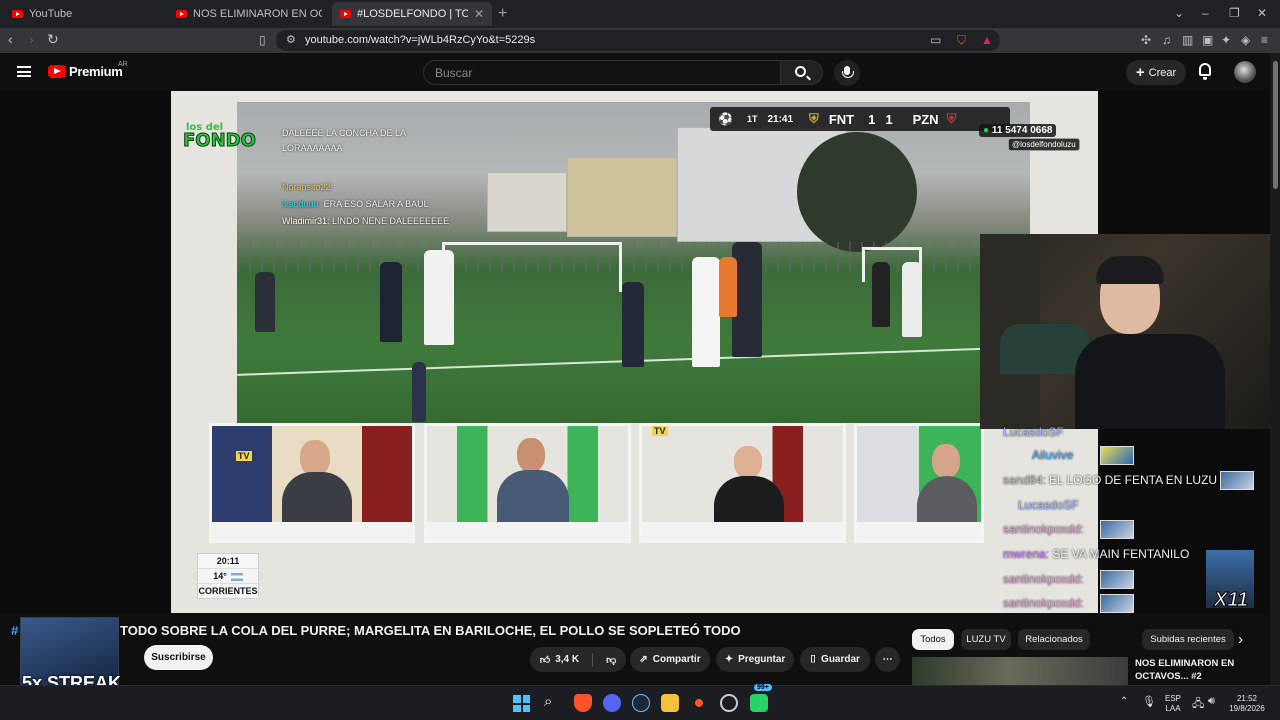 The image size is (1280, 720). What do you see at coordinates (935, 40) in the screenshot?
I see `cast-icon: ▭` at bounding box center [935, 40].